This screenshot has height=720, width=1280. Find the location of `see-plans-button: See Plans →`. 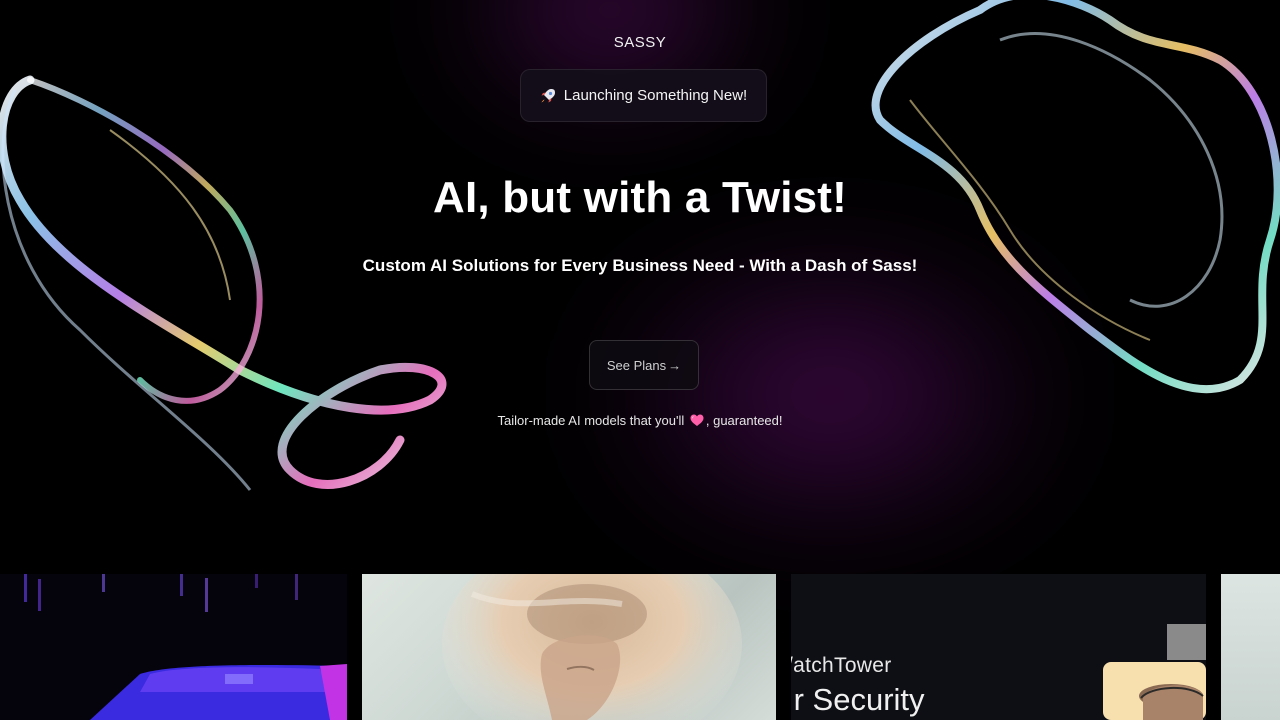

see-plans-button: See Plans → is located at coordinates (644, 365).